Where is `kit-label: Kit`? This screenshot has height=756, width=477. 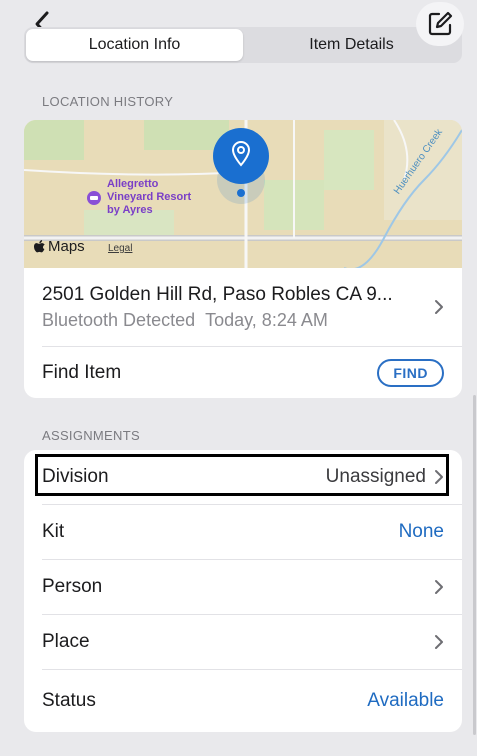
kit-label: Kit is located at coordinates (53, 531).